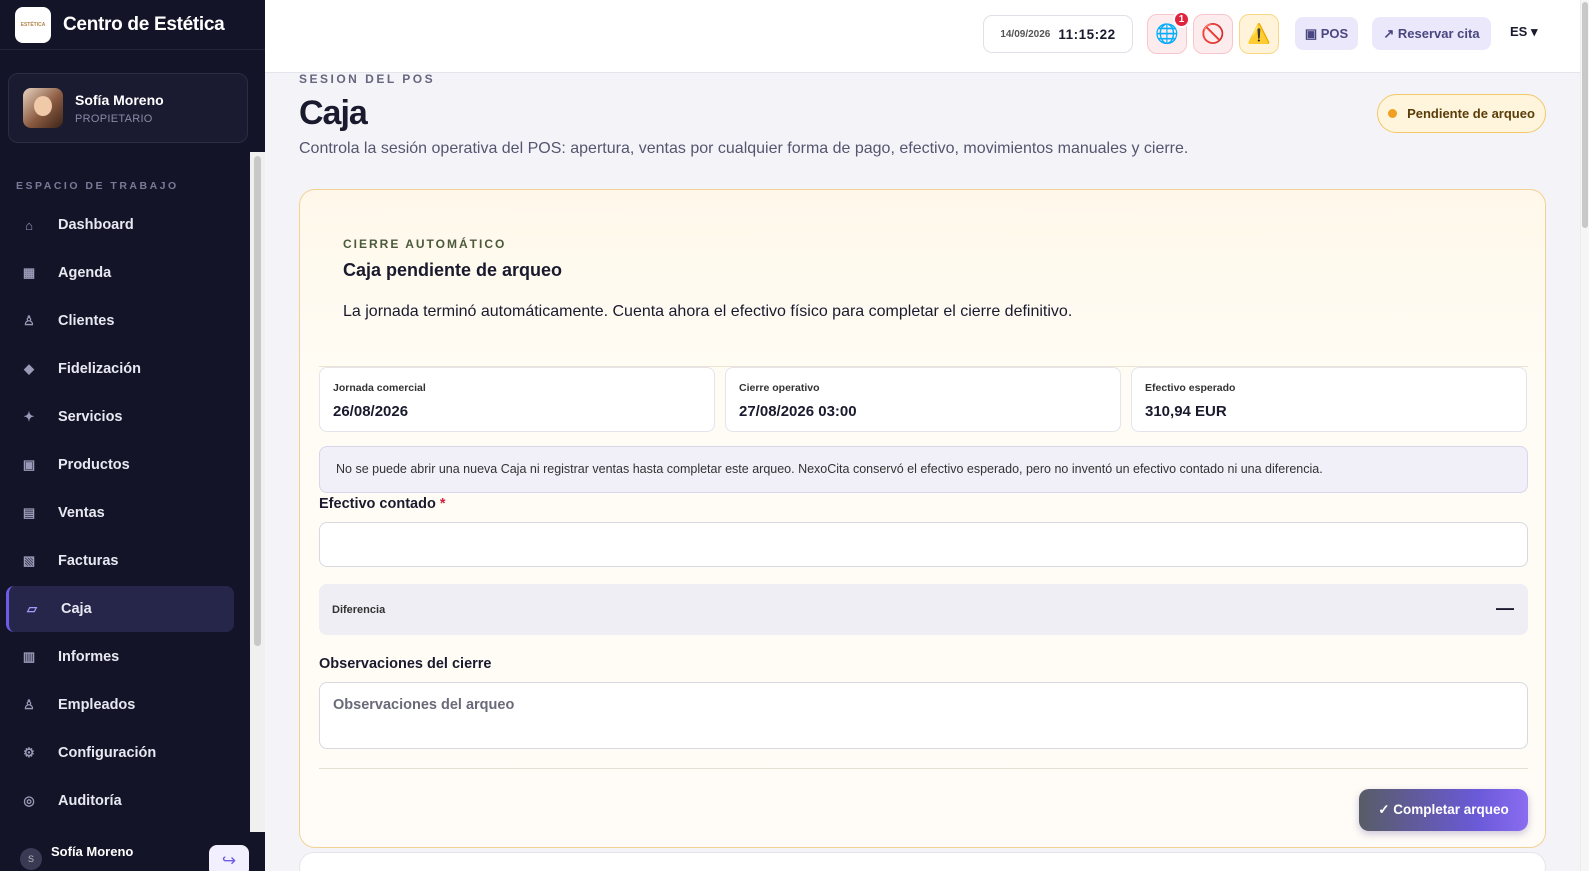 Image resolution: width=1589 pixels, height=871 pixels. Describe the element at coordinates (1190, 388) in the screenshot. I see `metric-label: Efectivo esperado` at that location.